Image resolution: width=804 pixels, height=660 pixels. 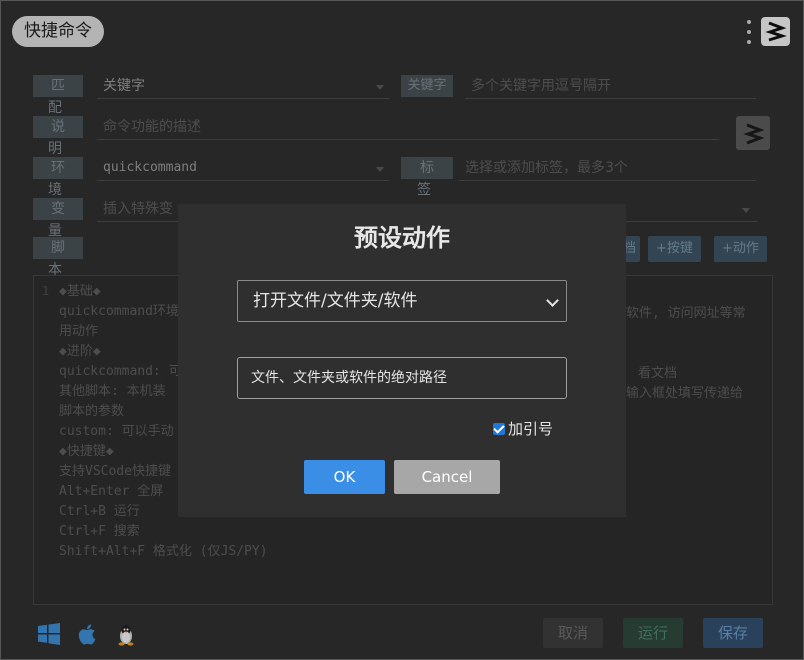 I want to click on checkbox-checked-icon, so click(x=499, y=428).